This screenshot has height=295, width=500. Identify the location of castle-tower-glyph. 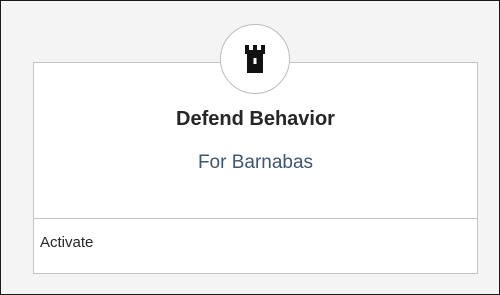
(255, 59).